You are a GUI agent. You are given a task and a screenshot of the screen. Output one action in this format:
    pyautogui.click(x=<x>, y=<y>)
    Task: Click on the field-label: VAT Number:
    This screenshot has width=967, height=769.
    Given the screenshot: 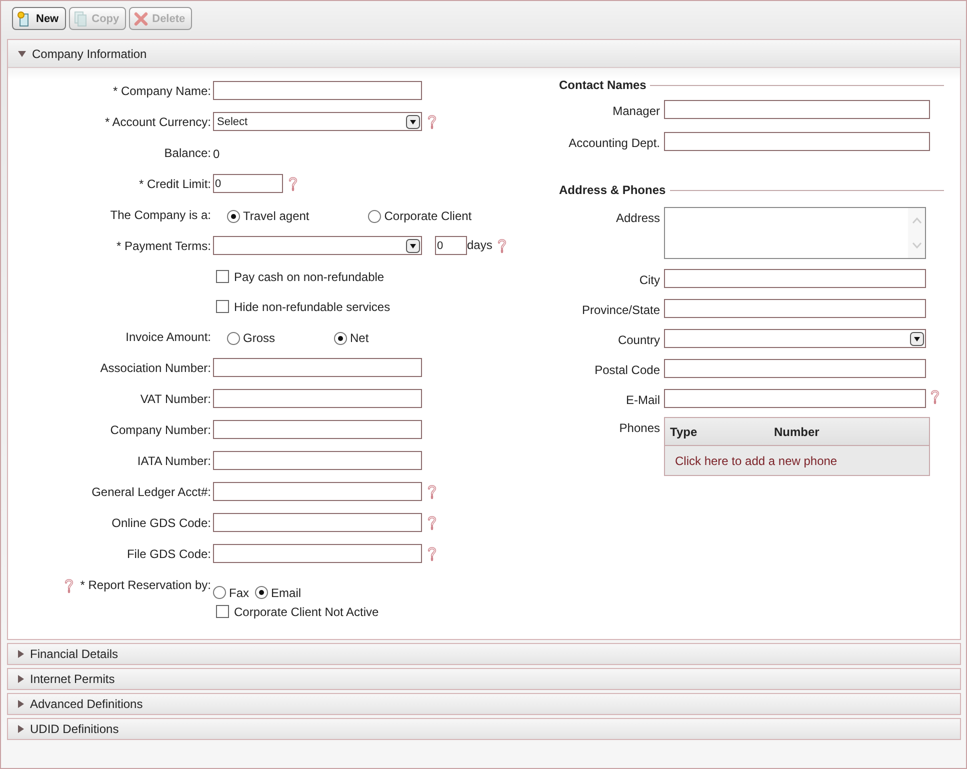 What is the action you would take?
    pyautogui.click(x=175, y=399)
    